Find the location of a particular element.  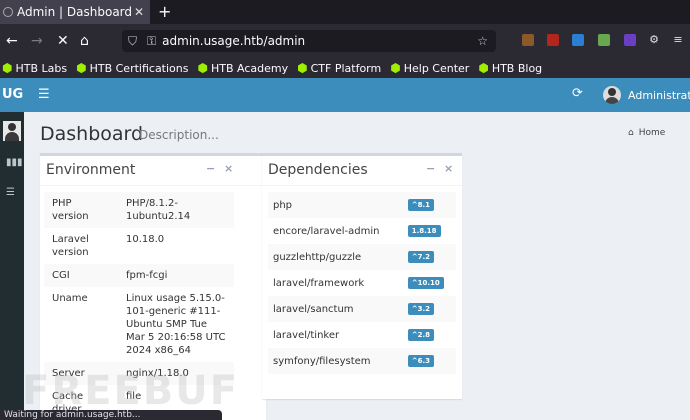

breadcrumb-home: Home is located at coordinates (652, 133).